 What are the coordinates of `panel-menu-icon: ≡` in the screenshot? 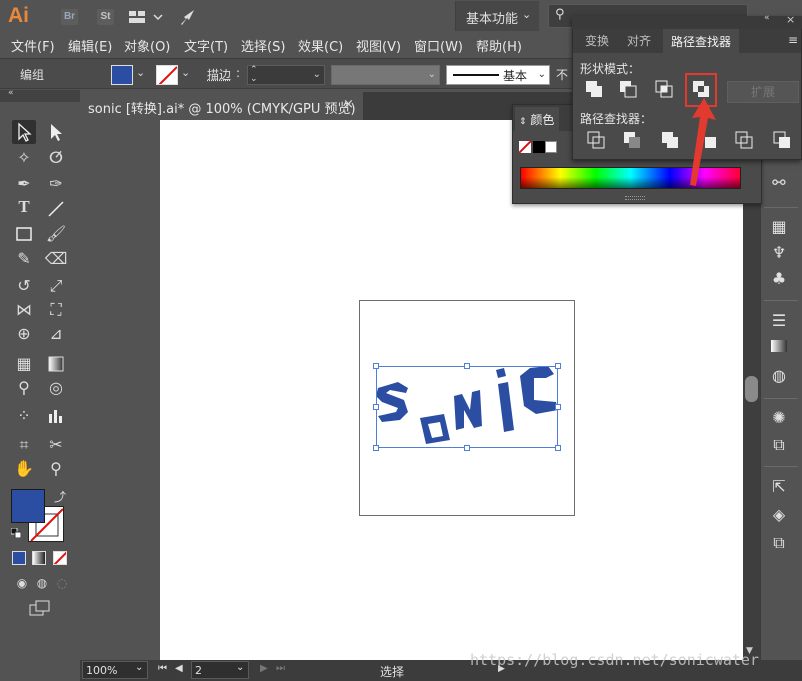 It's located at (793, 40).